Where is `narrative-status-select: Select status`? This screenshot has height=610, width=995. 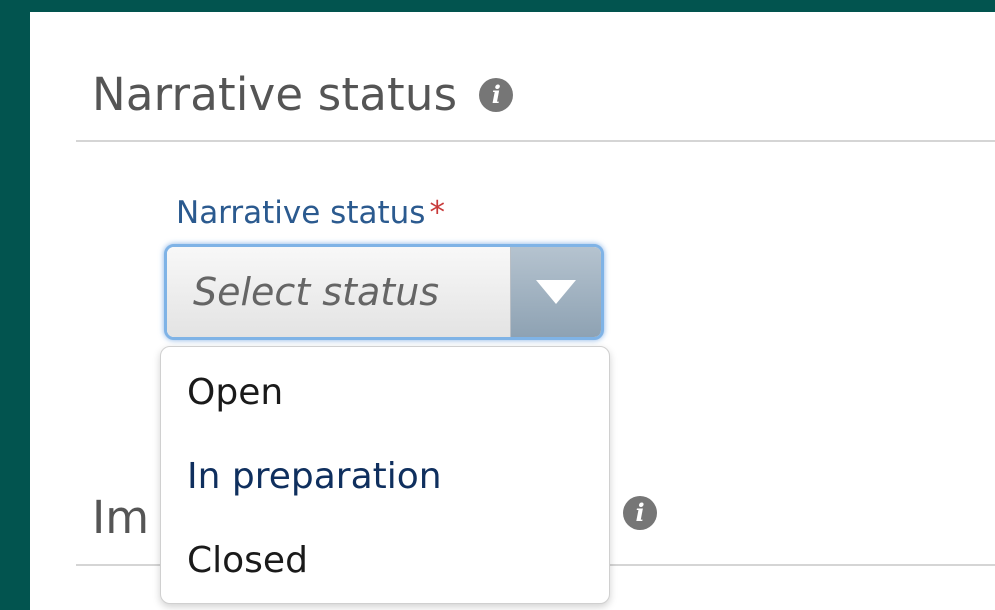
narrative-status-select: Select status is located at coordinates (384, 292).